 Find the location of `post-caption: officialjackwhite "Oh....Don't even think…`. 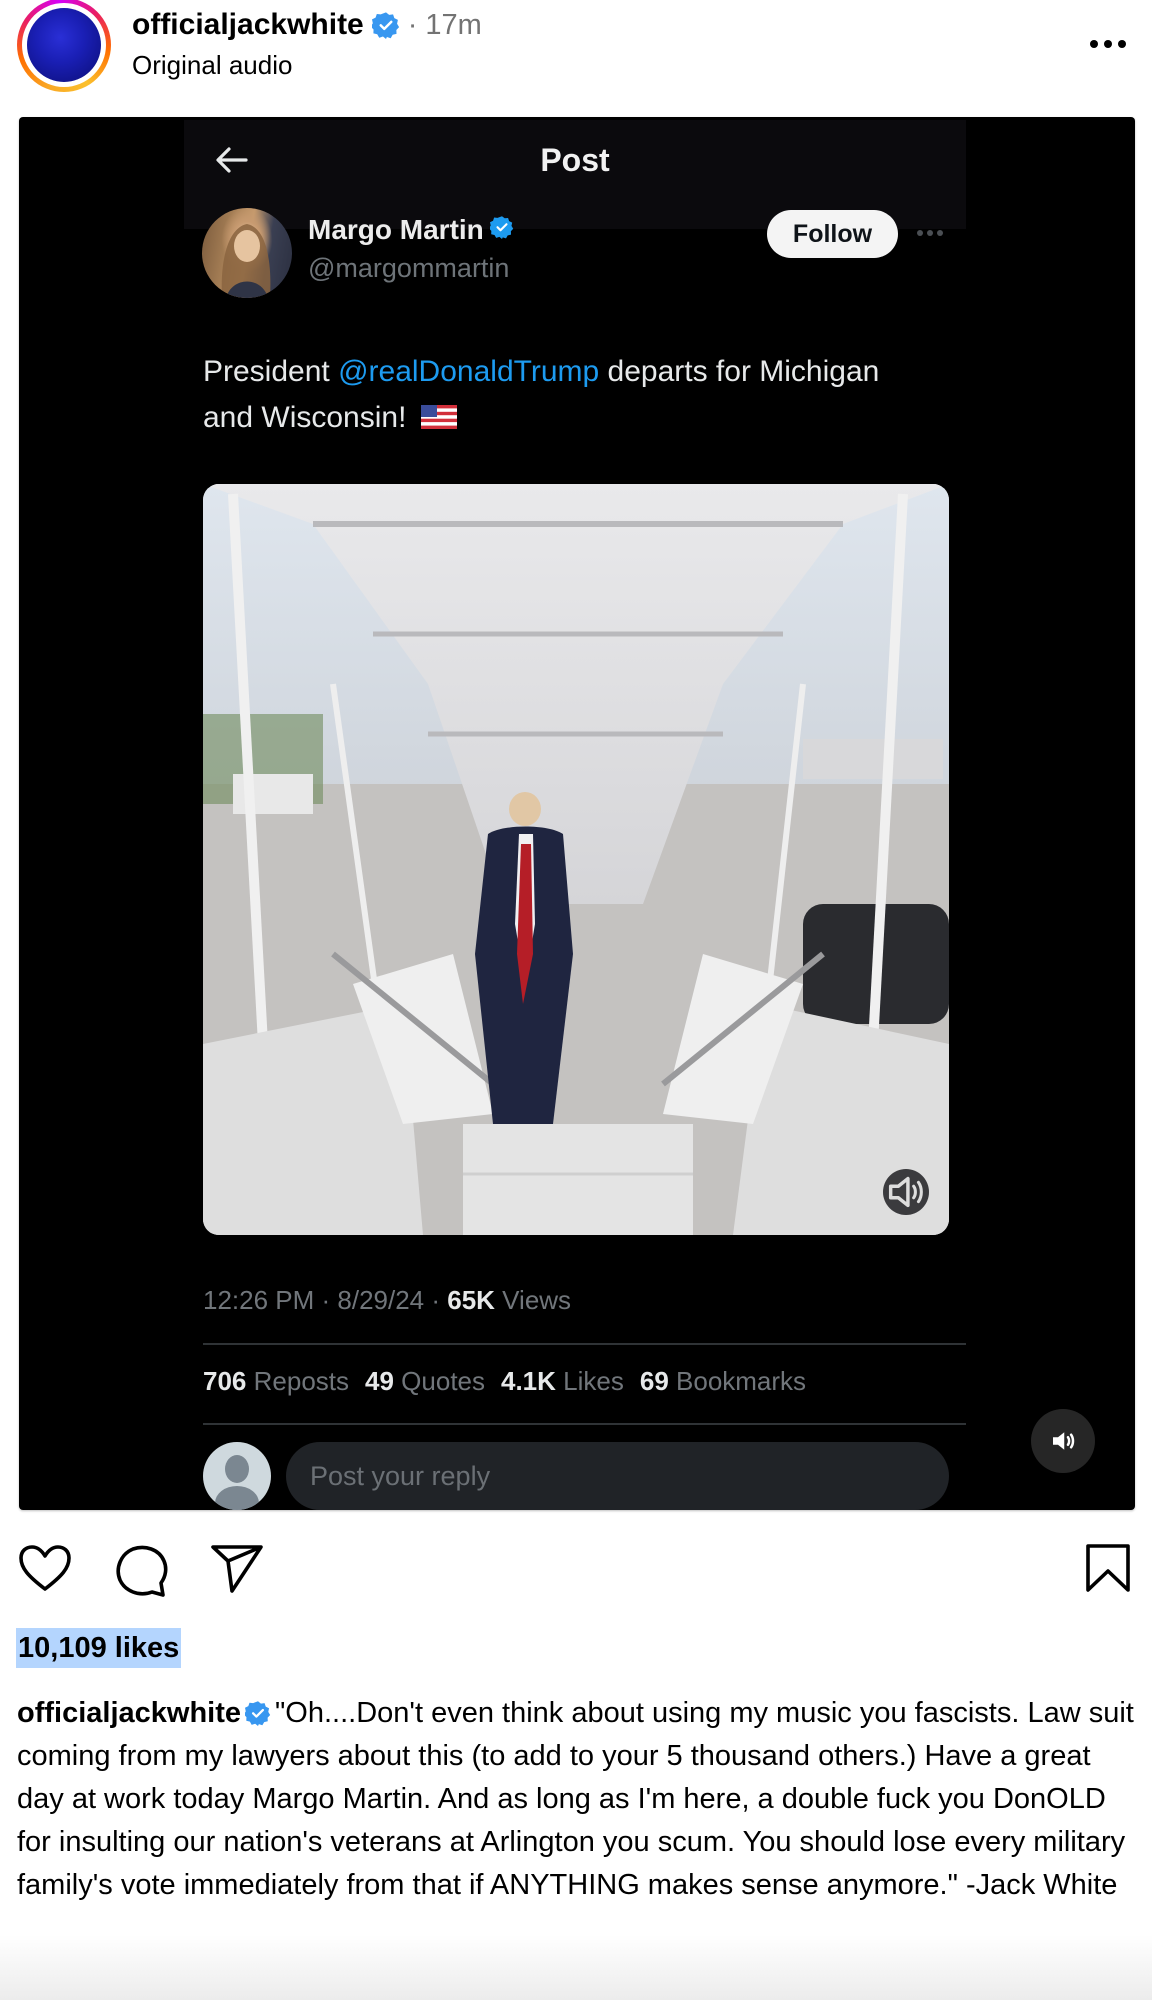

post-caption: officialjackwhite "Oh....Don't even think… is located at coordinates (577, 1799).